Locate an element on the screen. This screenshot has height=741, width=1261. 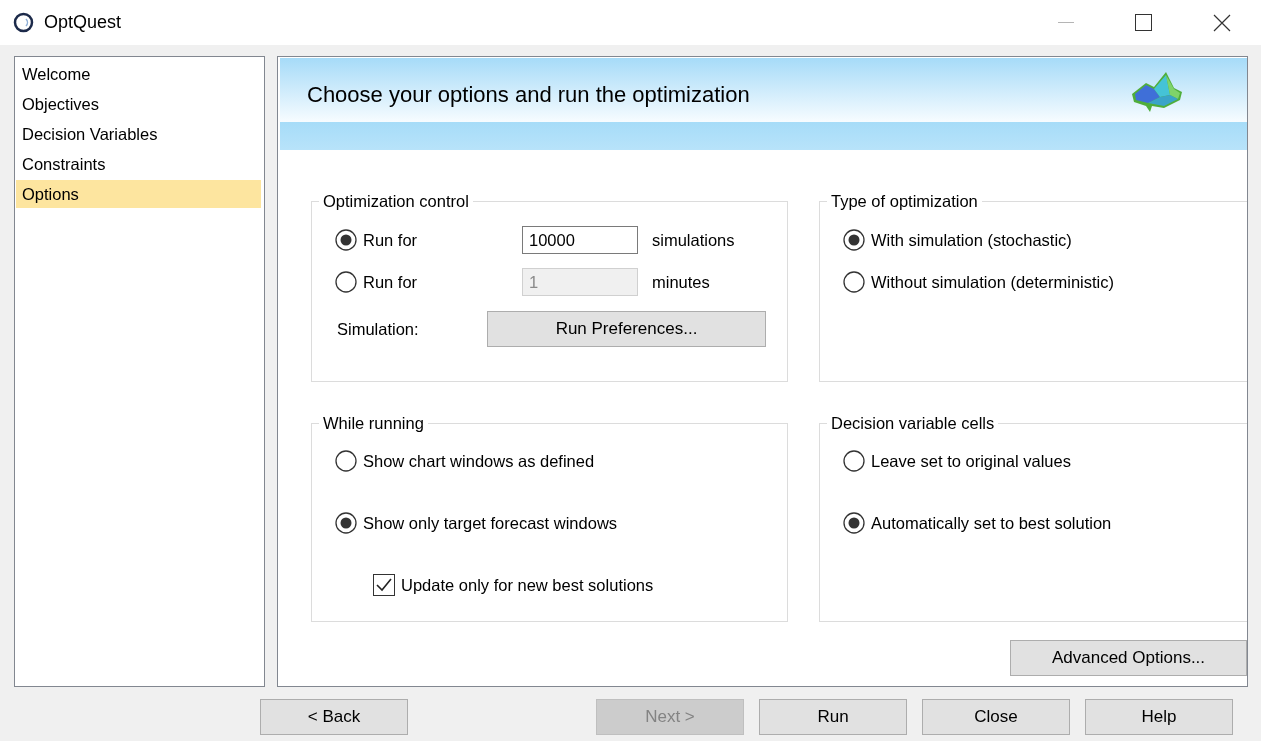
sidebar-item: Constraints is located at coordinates (138, 164).